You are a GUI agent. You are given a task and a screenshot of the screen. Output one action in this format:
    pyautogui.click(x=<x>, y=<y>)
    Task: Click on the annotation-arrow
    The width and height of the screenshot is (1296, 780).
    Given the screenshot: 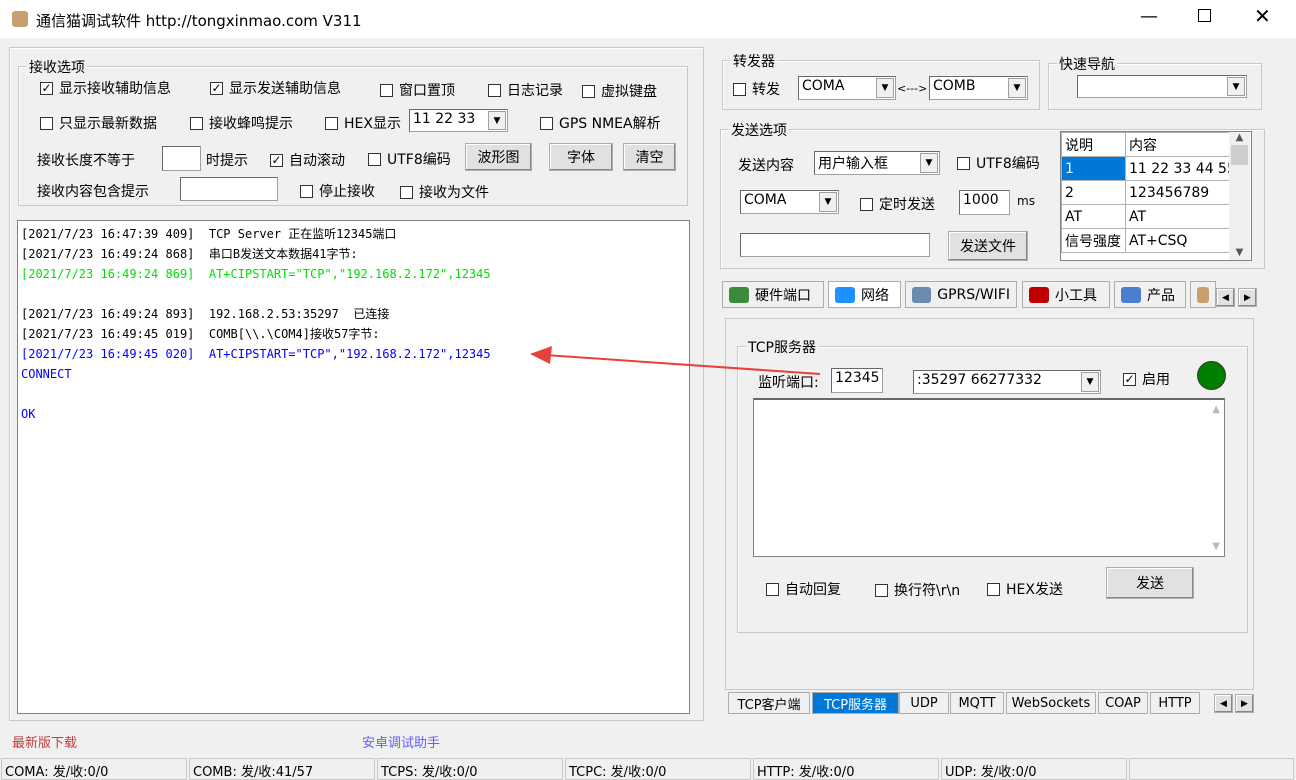 What is the action you would take?
    pyautogui.click(x=675, y=360)
    